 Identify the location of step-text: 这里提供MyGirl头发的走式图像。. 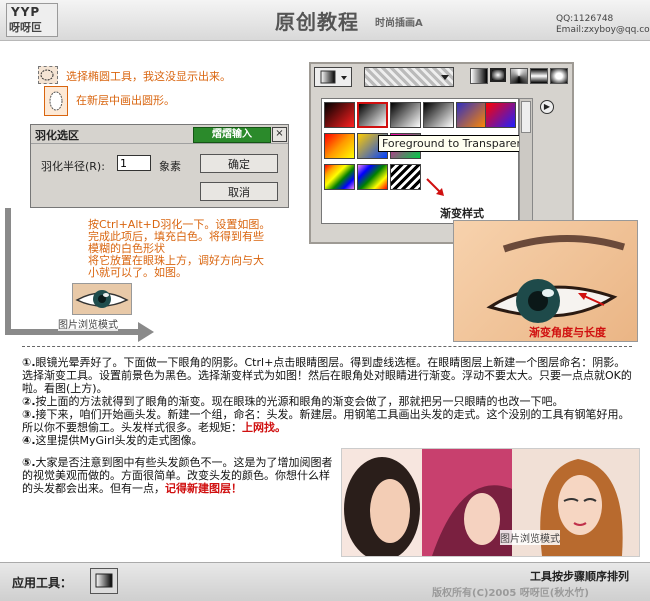
(119, 440).